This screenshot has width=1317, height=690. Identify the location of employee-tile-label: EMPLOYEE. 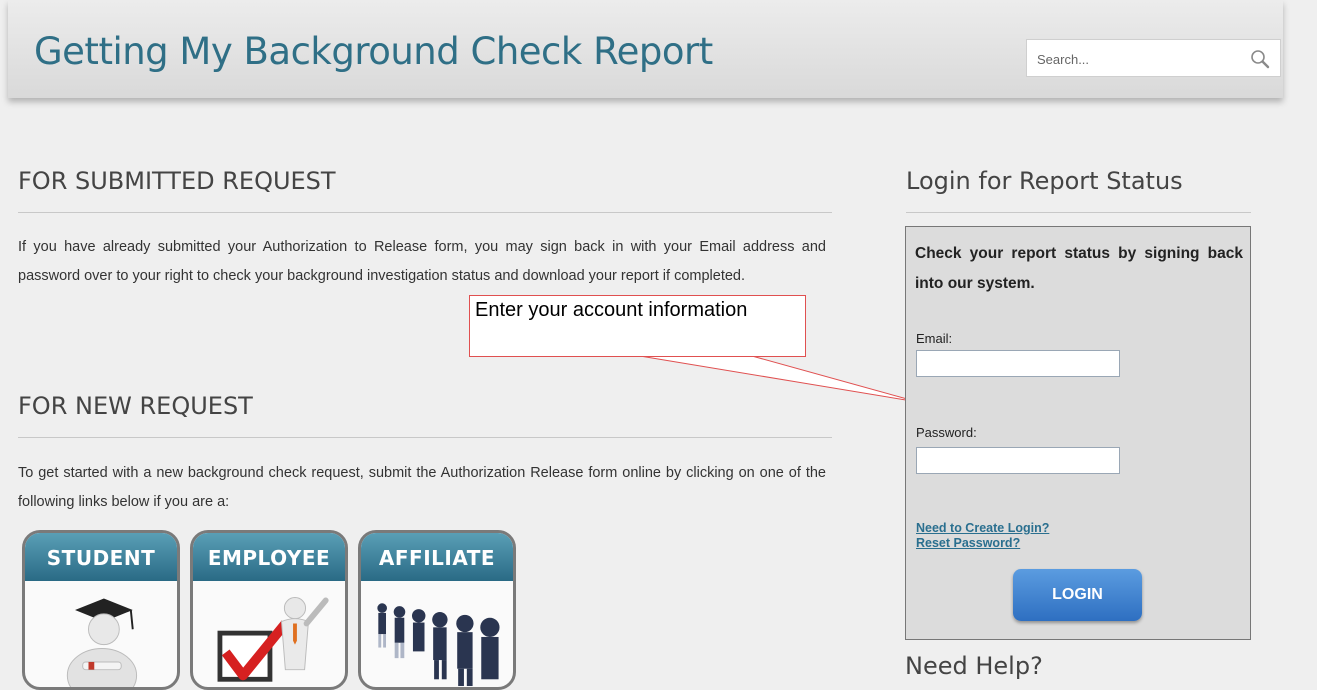
(269, 557).